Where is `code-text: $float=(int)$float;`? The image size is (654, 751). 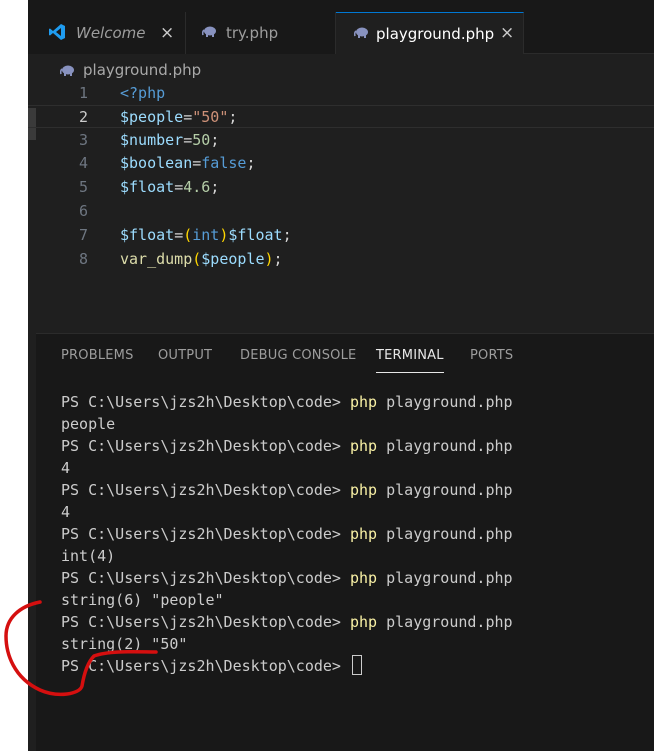
code-text: $float=(int)$float; is located at coordinates (206, 235).